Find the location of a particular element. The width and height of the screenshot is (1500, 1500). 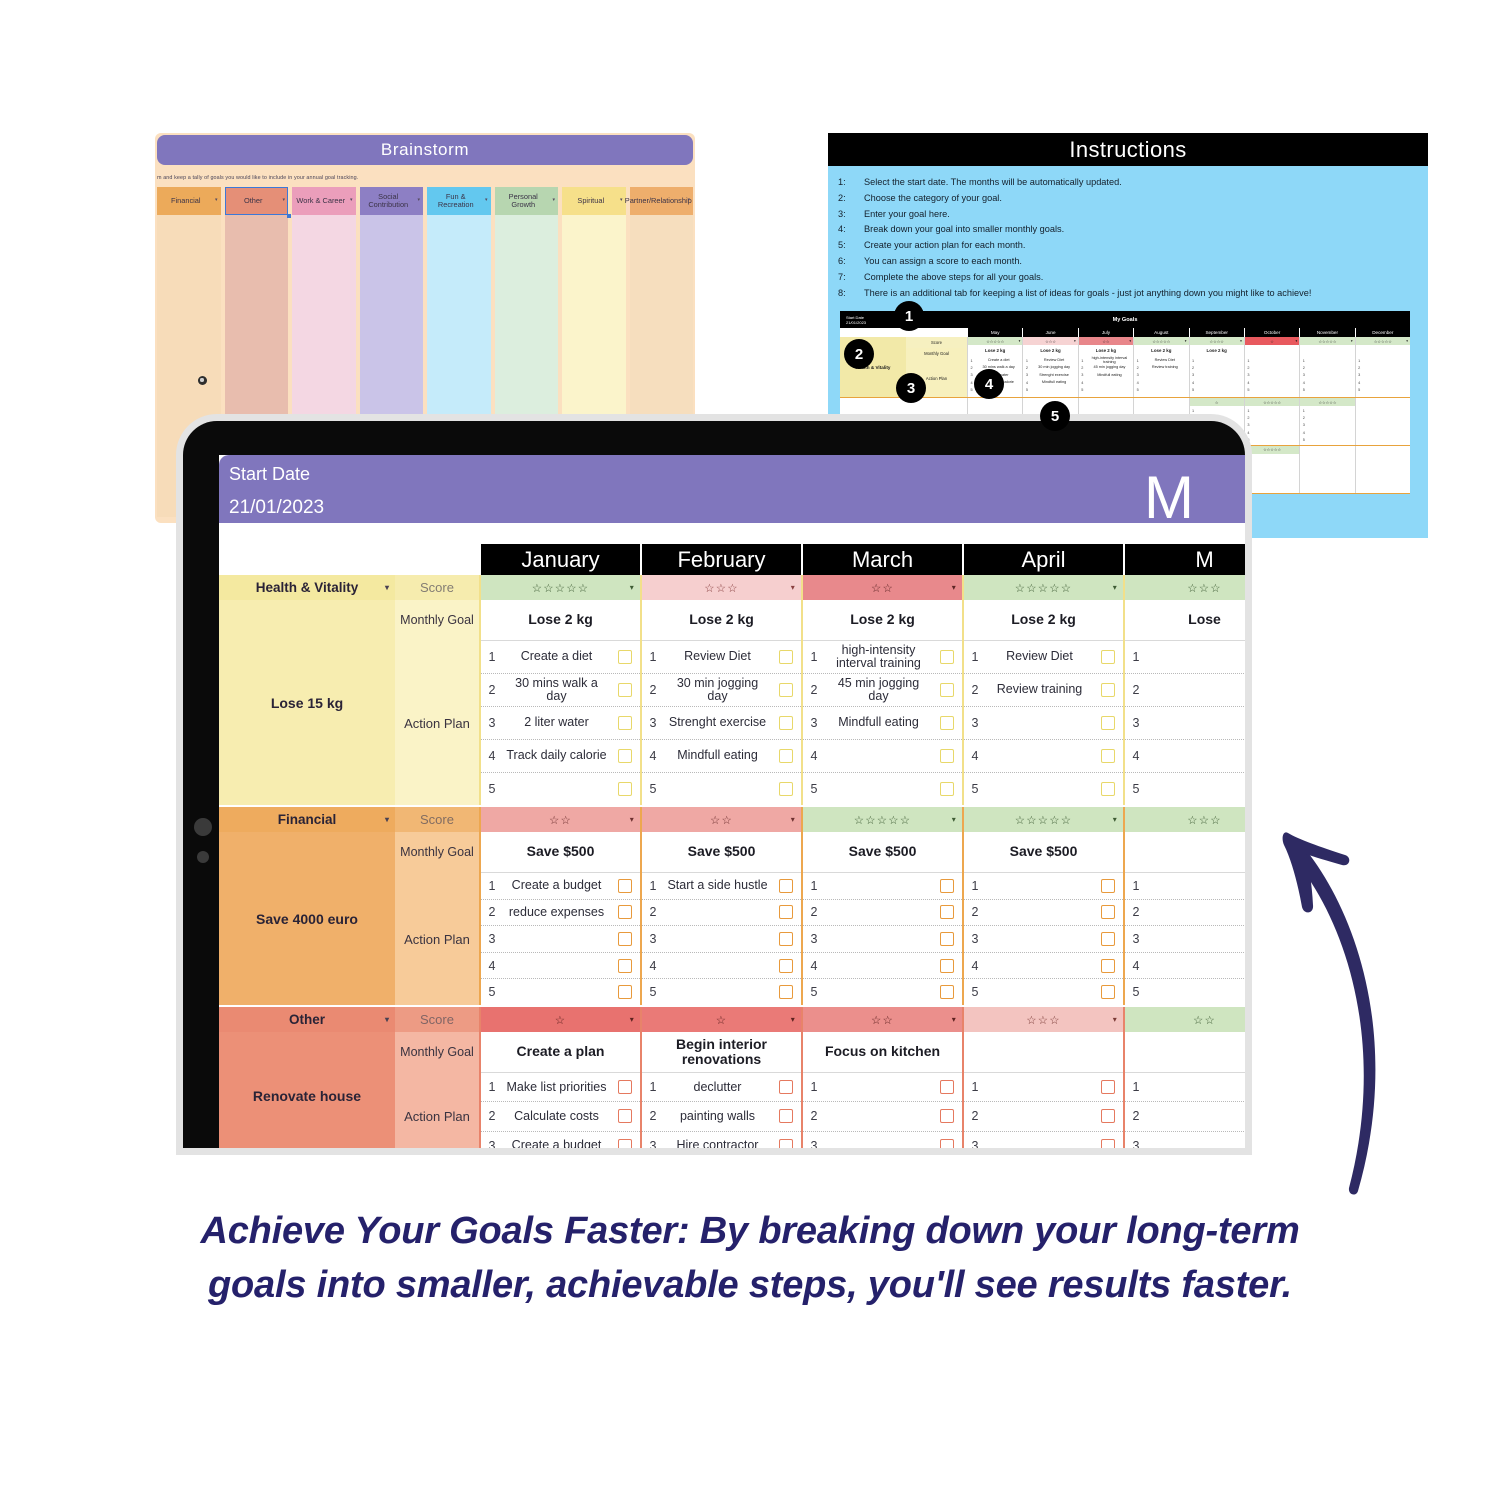

tablet-button-primary is located at coordinates (203, 827).